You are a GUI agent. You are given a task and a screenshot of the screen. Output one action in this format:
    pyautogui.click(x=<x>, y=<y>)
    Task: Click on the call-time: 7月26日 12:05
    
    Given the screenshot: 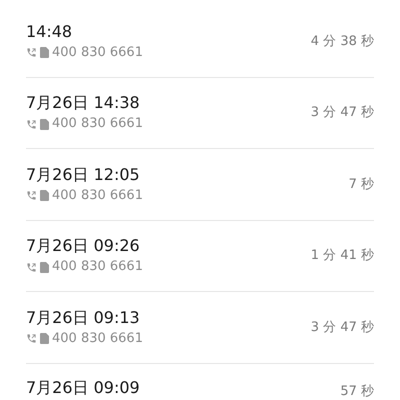 What is the action you would take?
    pyautogui.click(x=83, y=174)
    